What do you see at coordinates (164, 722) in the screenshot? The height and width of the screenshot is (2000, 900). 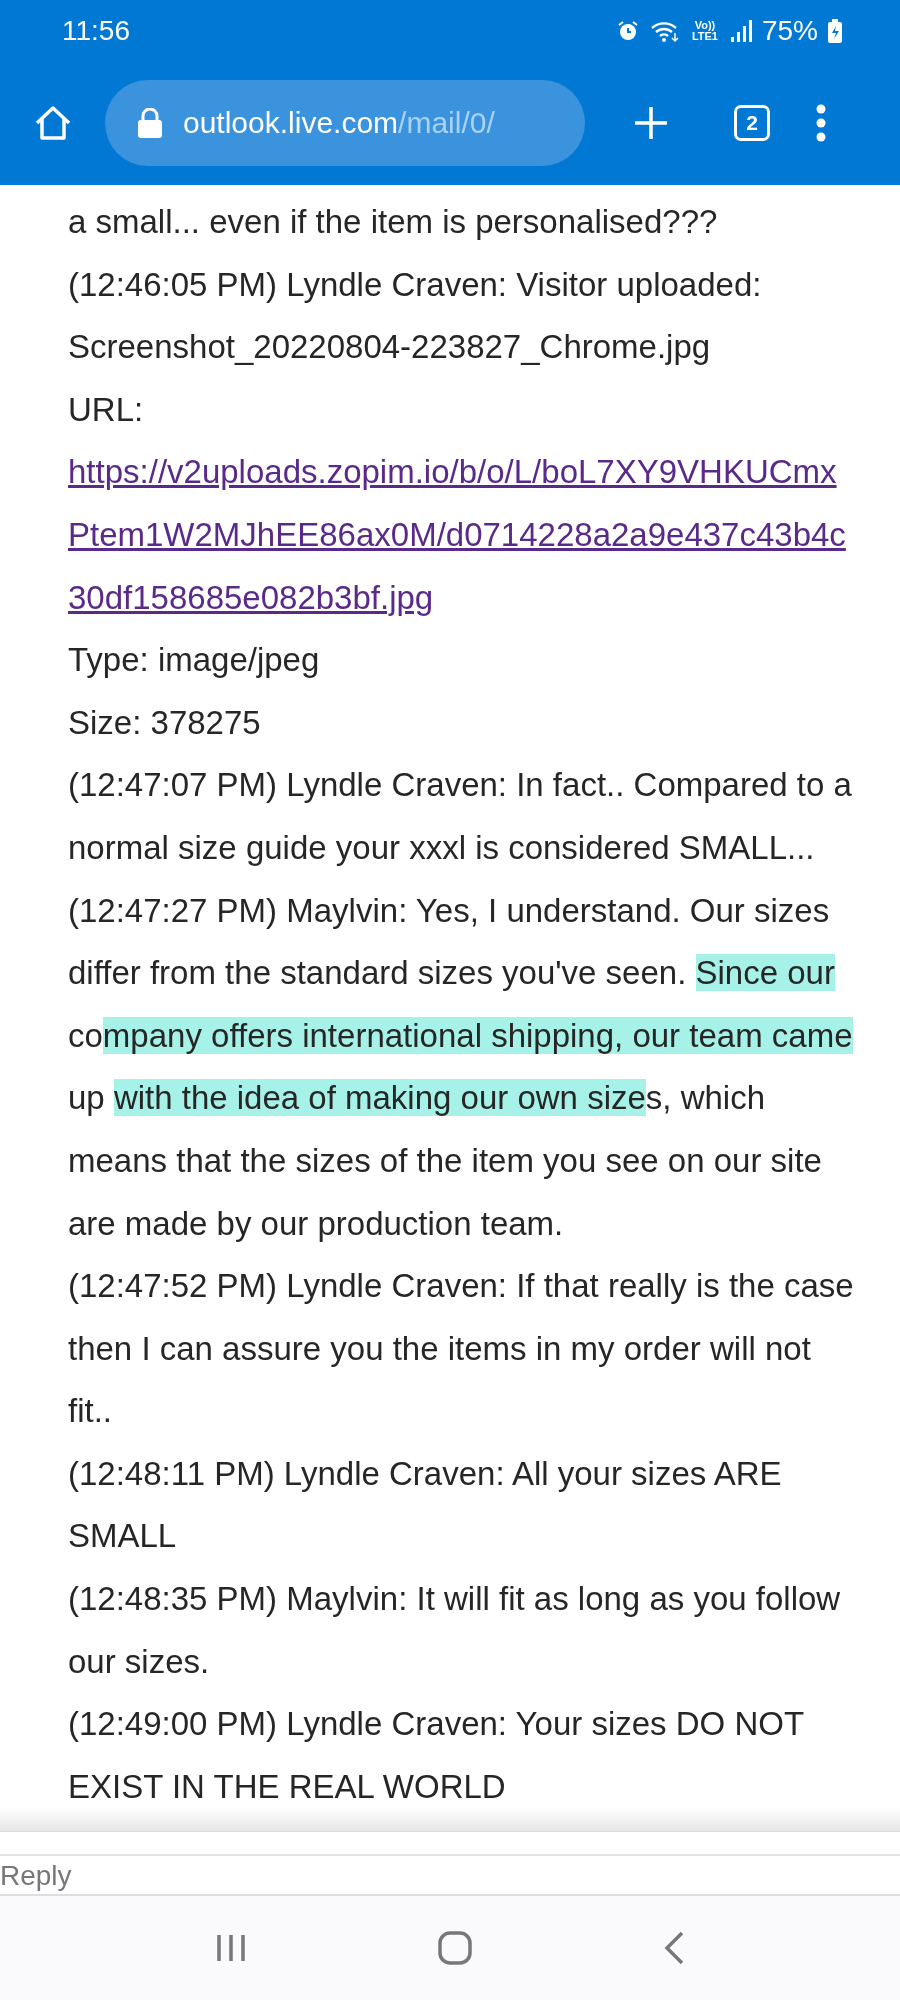 I see `message-text: Size: 378275` at bounding box center [164, 722].